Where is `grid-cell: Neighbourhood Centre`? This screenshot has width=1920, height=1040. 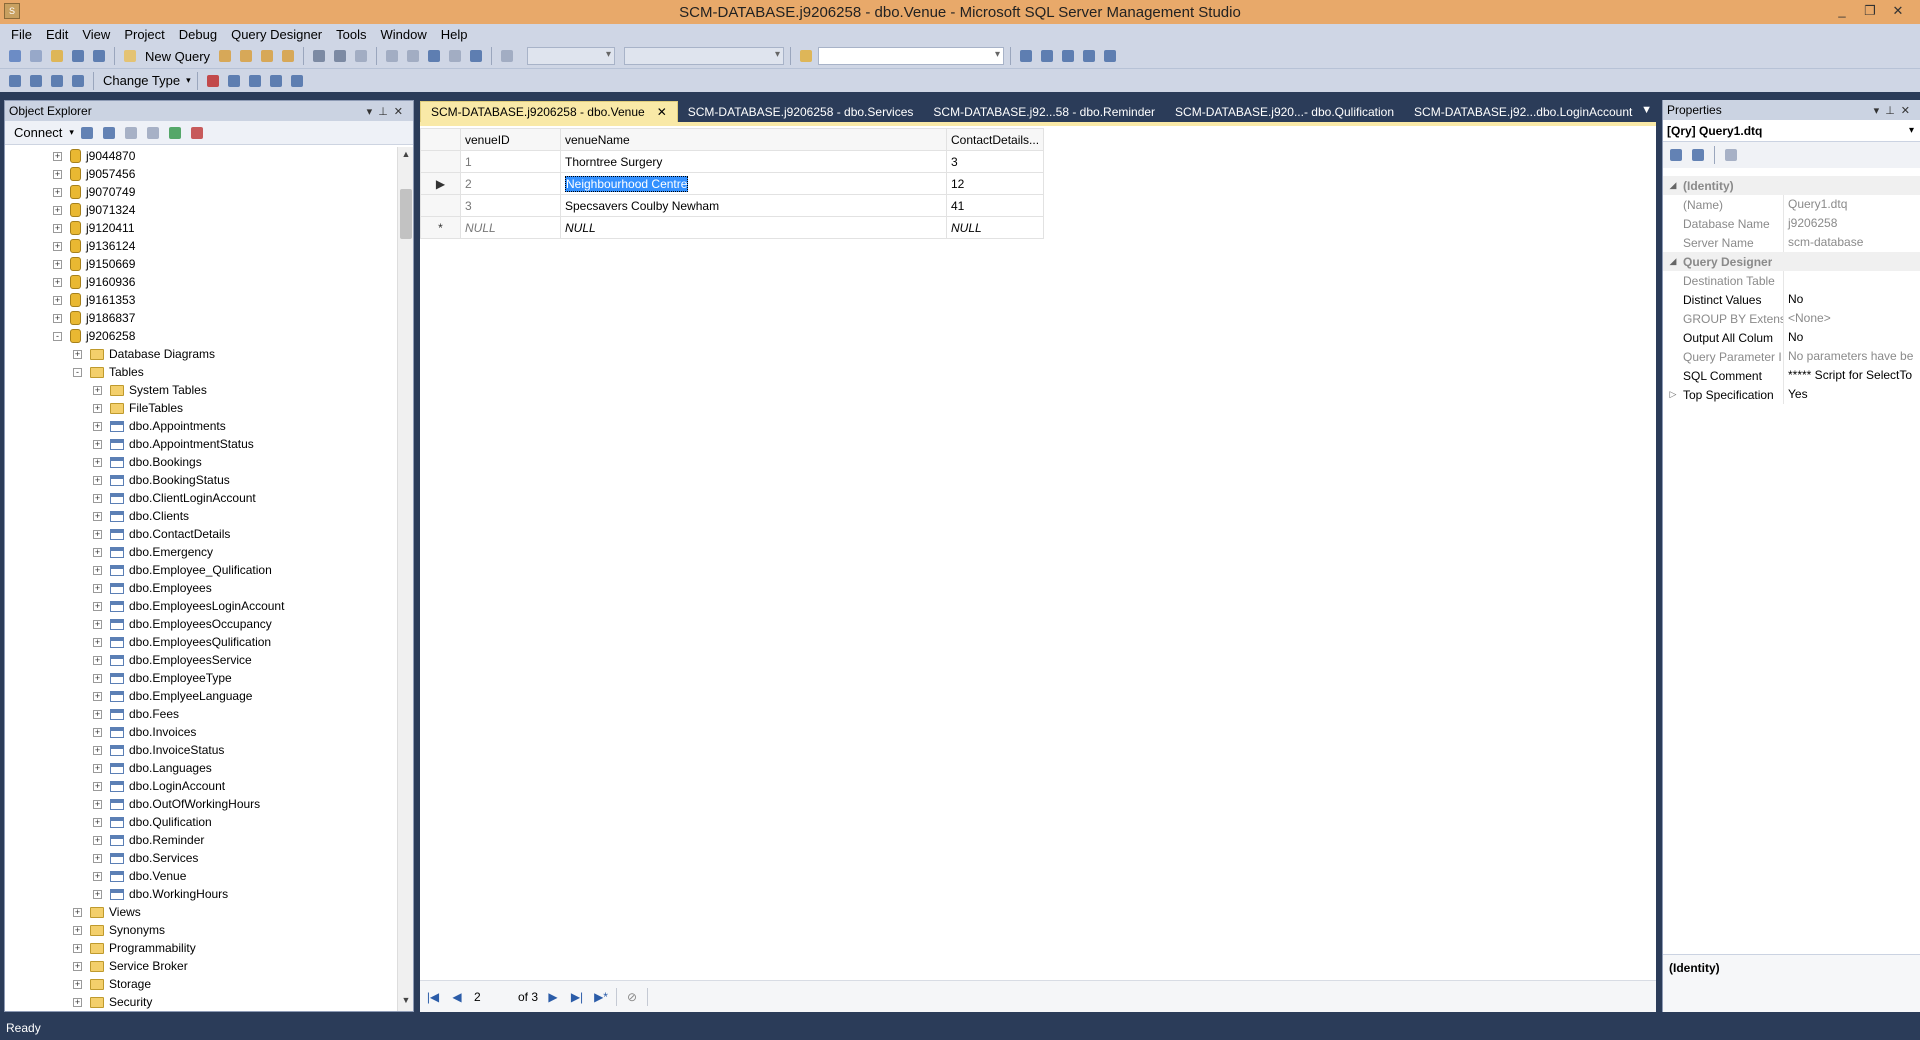 grid-cell: Neighbourhood Centre is located at coordinates (753, 183).